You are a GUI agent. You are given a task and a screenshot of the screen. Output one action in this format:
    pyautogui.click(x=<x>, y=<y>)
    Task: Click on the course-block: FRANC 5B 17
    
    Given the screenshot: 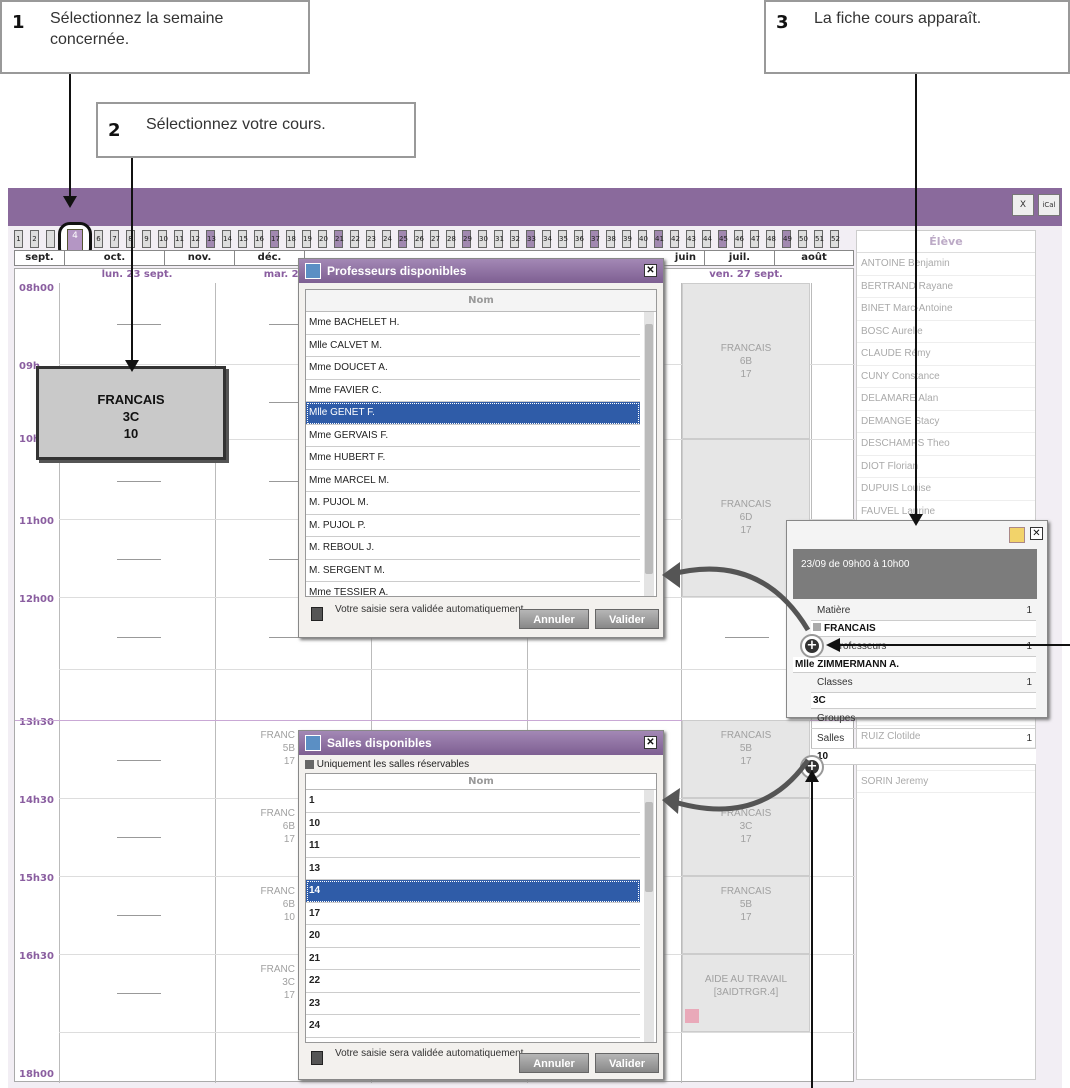 What is the action you would take?
    pyautogui.click(x=265, y=748)
    